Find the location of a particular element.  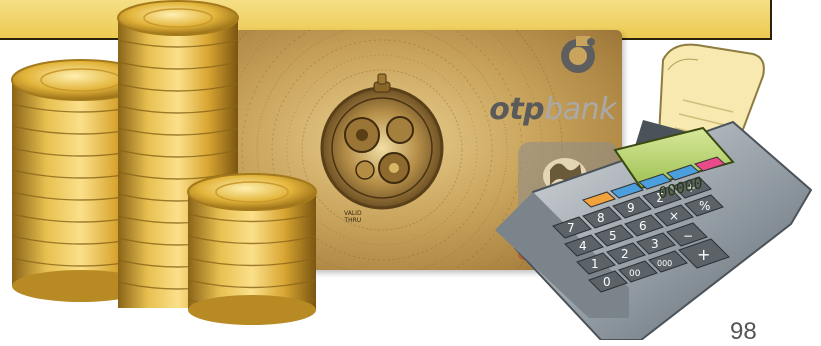

key-000: 000 is located at coordinates (664, 263).